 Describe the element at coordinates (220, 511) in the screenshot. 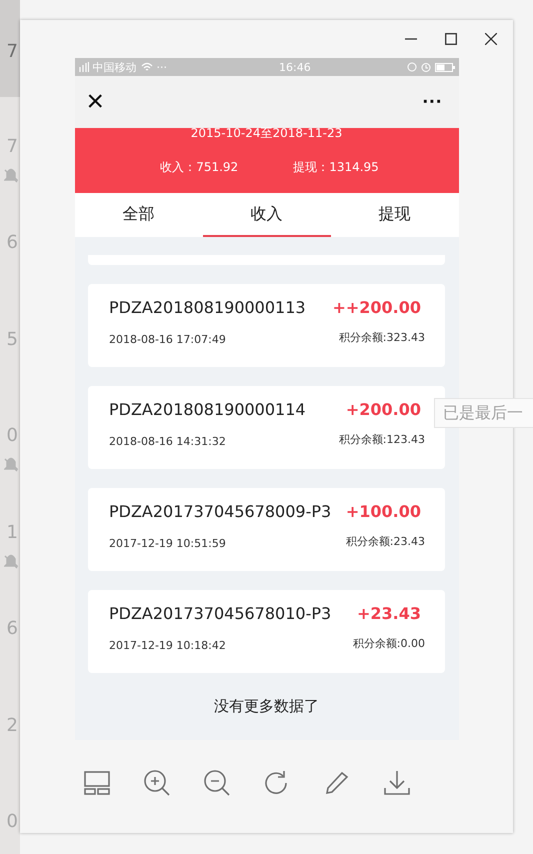

I see `record-id: PDZA201737045678009-P3` at that location.